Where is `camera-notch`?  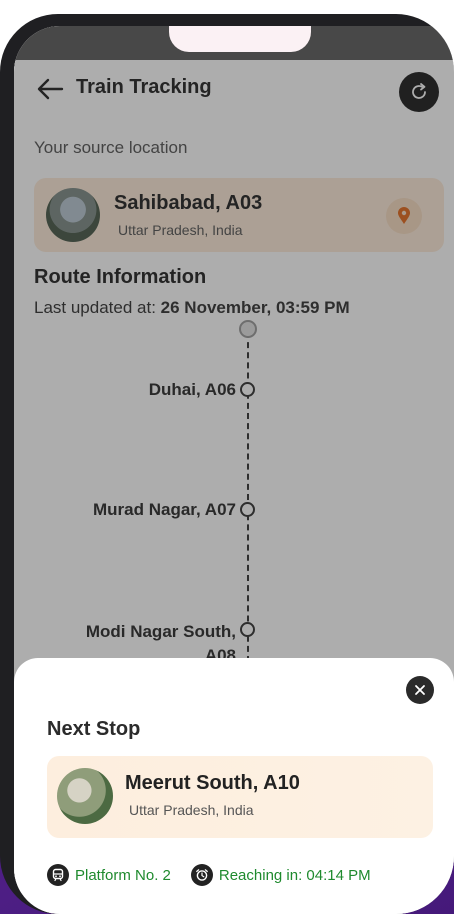 camera-notch is located at coordinates (240, 39).